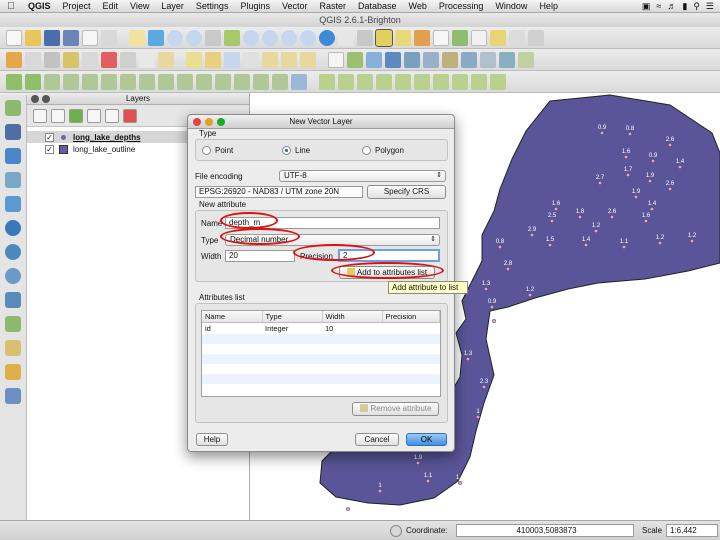 Image resolution: width=720 pixels, height=540 pixels. I want to click on width-input: 20, so click(260, 256).